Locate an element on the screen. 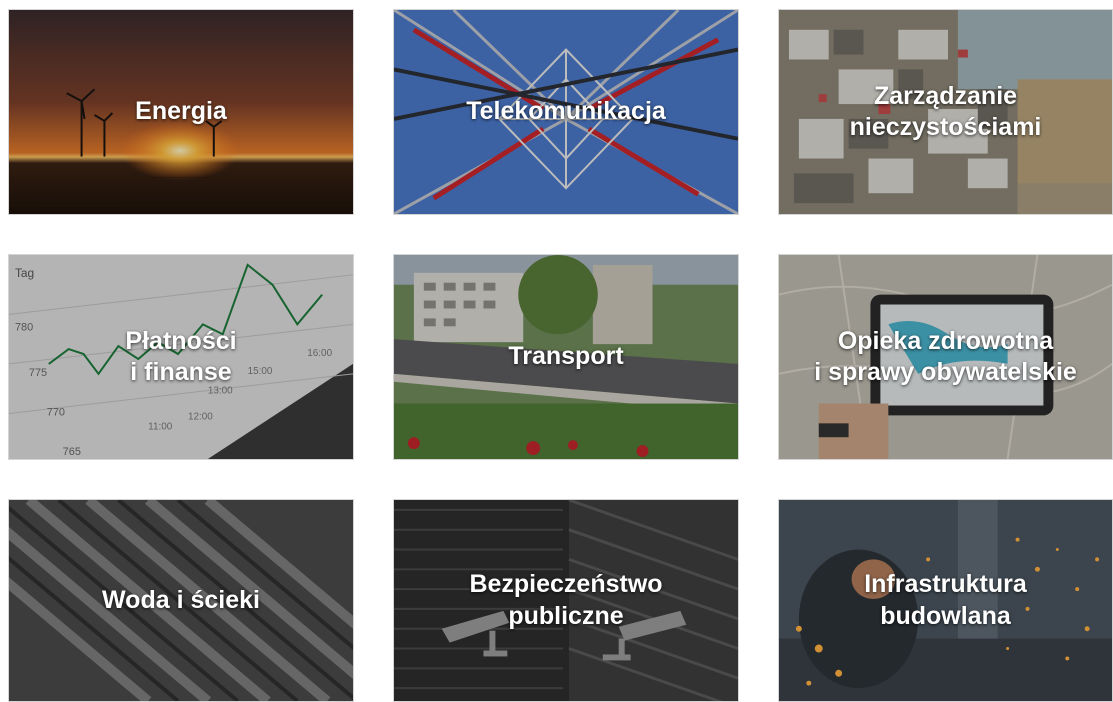 The height and width of the screenshot is (702, 1113). tile-label: Bezpieczeństwo publiczne is located at coordinates (566, 600).